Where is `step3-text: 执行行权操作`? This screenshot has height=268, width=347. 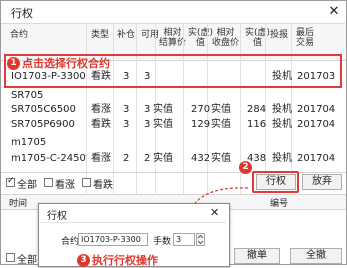
step3-text: 执行行权操作 is located at coordinates (125, 260).